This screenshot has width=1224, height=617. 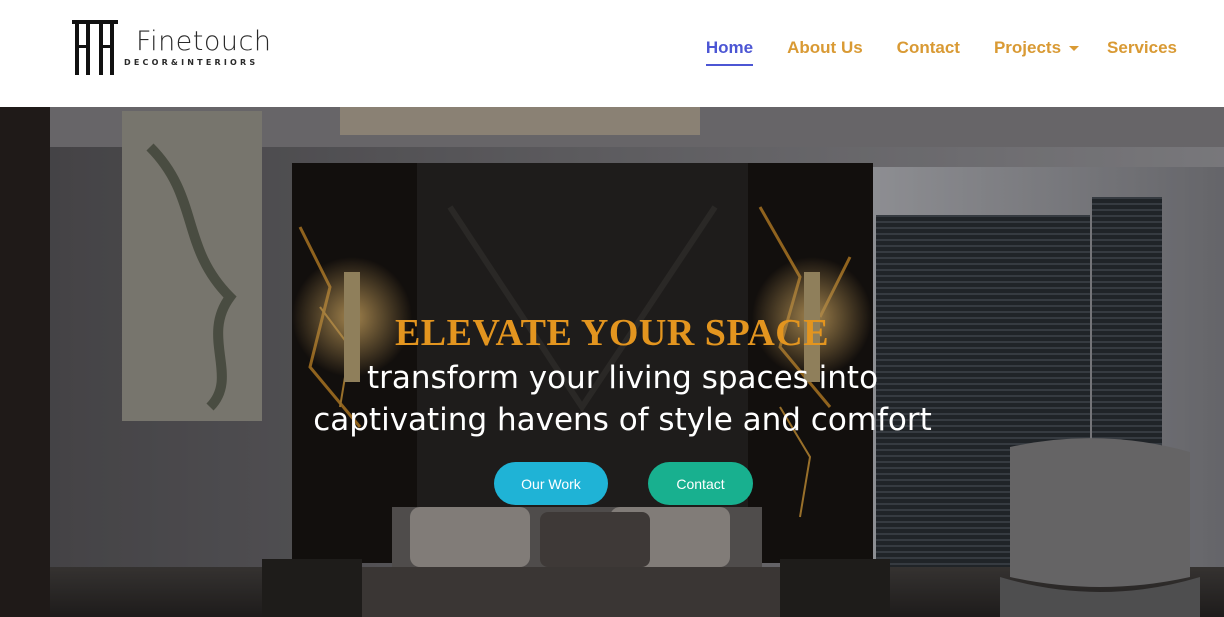 I want to click on logo-mark-icon, so click(x=95, y=47).